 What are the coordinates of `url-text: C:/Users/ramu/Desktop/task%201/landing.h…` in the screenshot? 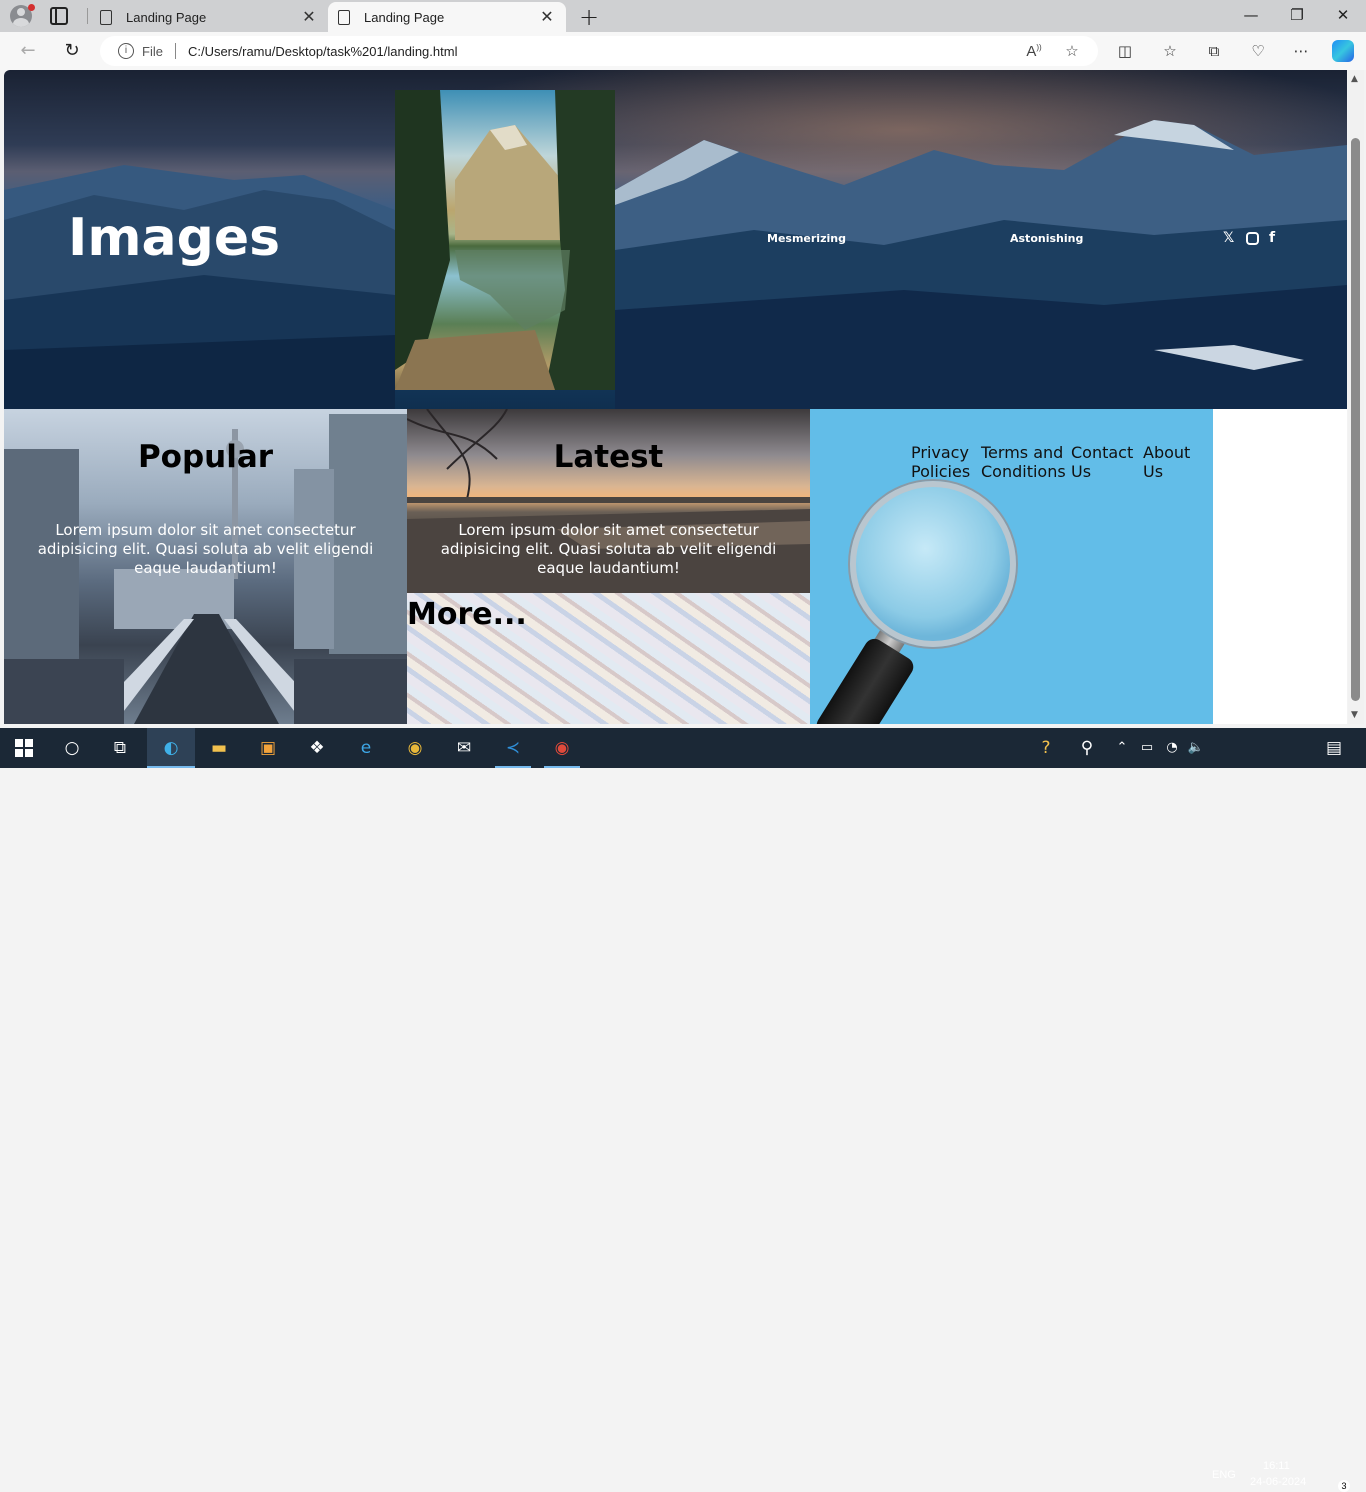 It's located at (605, 51).